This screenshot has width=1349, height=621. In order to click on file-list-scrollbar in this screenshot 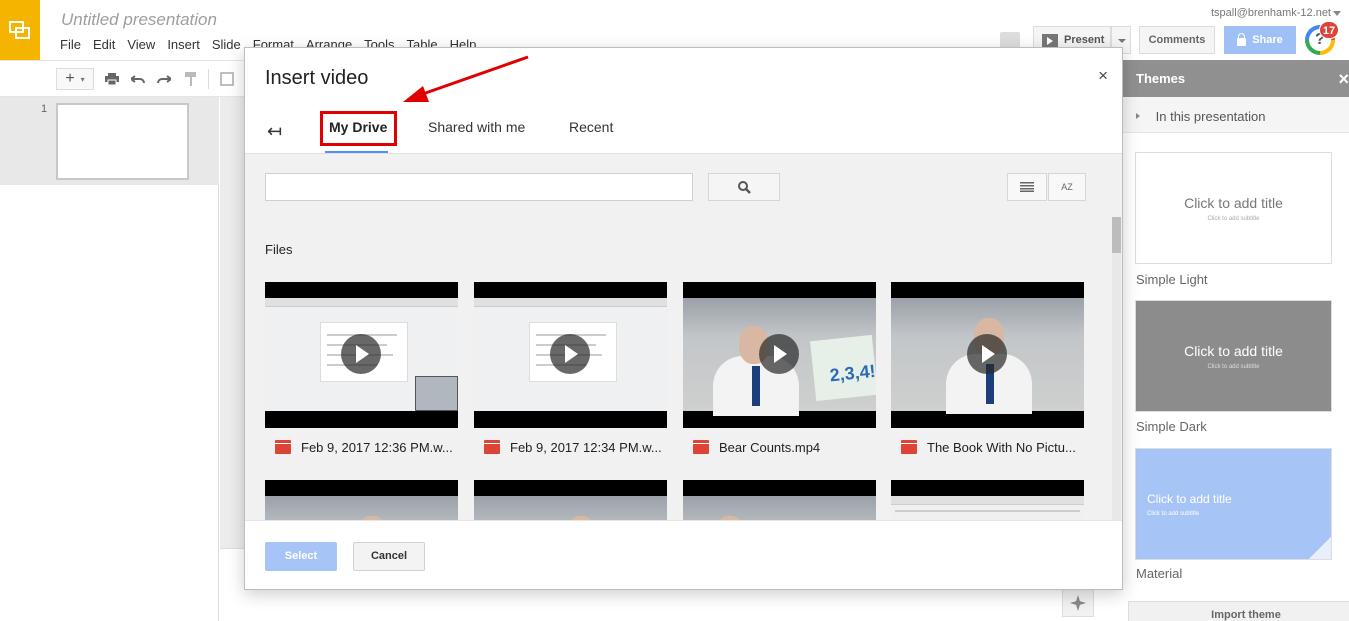, I will do `click(1116, 368)`.